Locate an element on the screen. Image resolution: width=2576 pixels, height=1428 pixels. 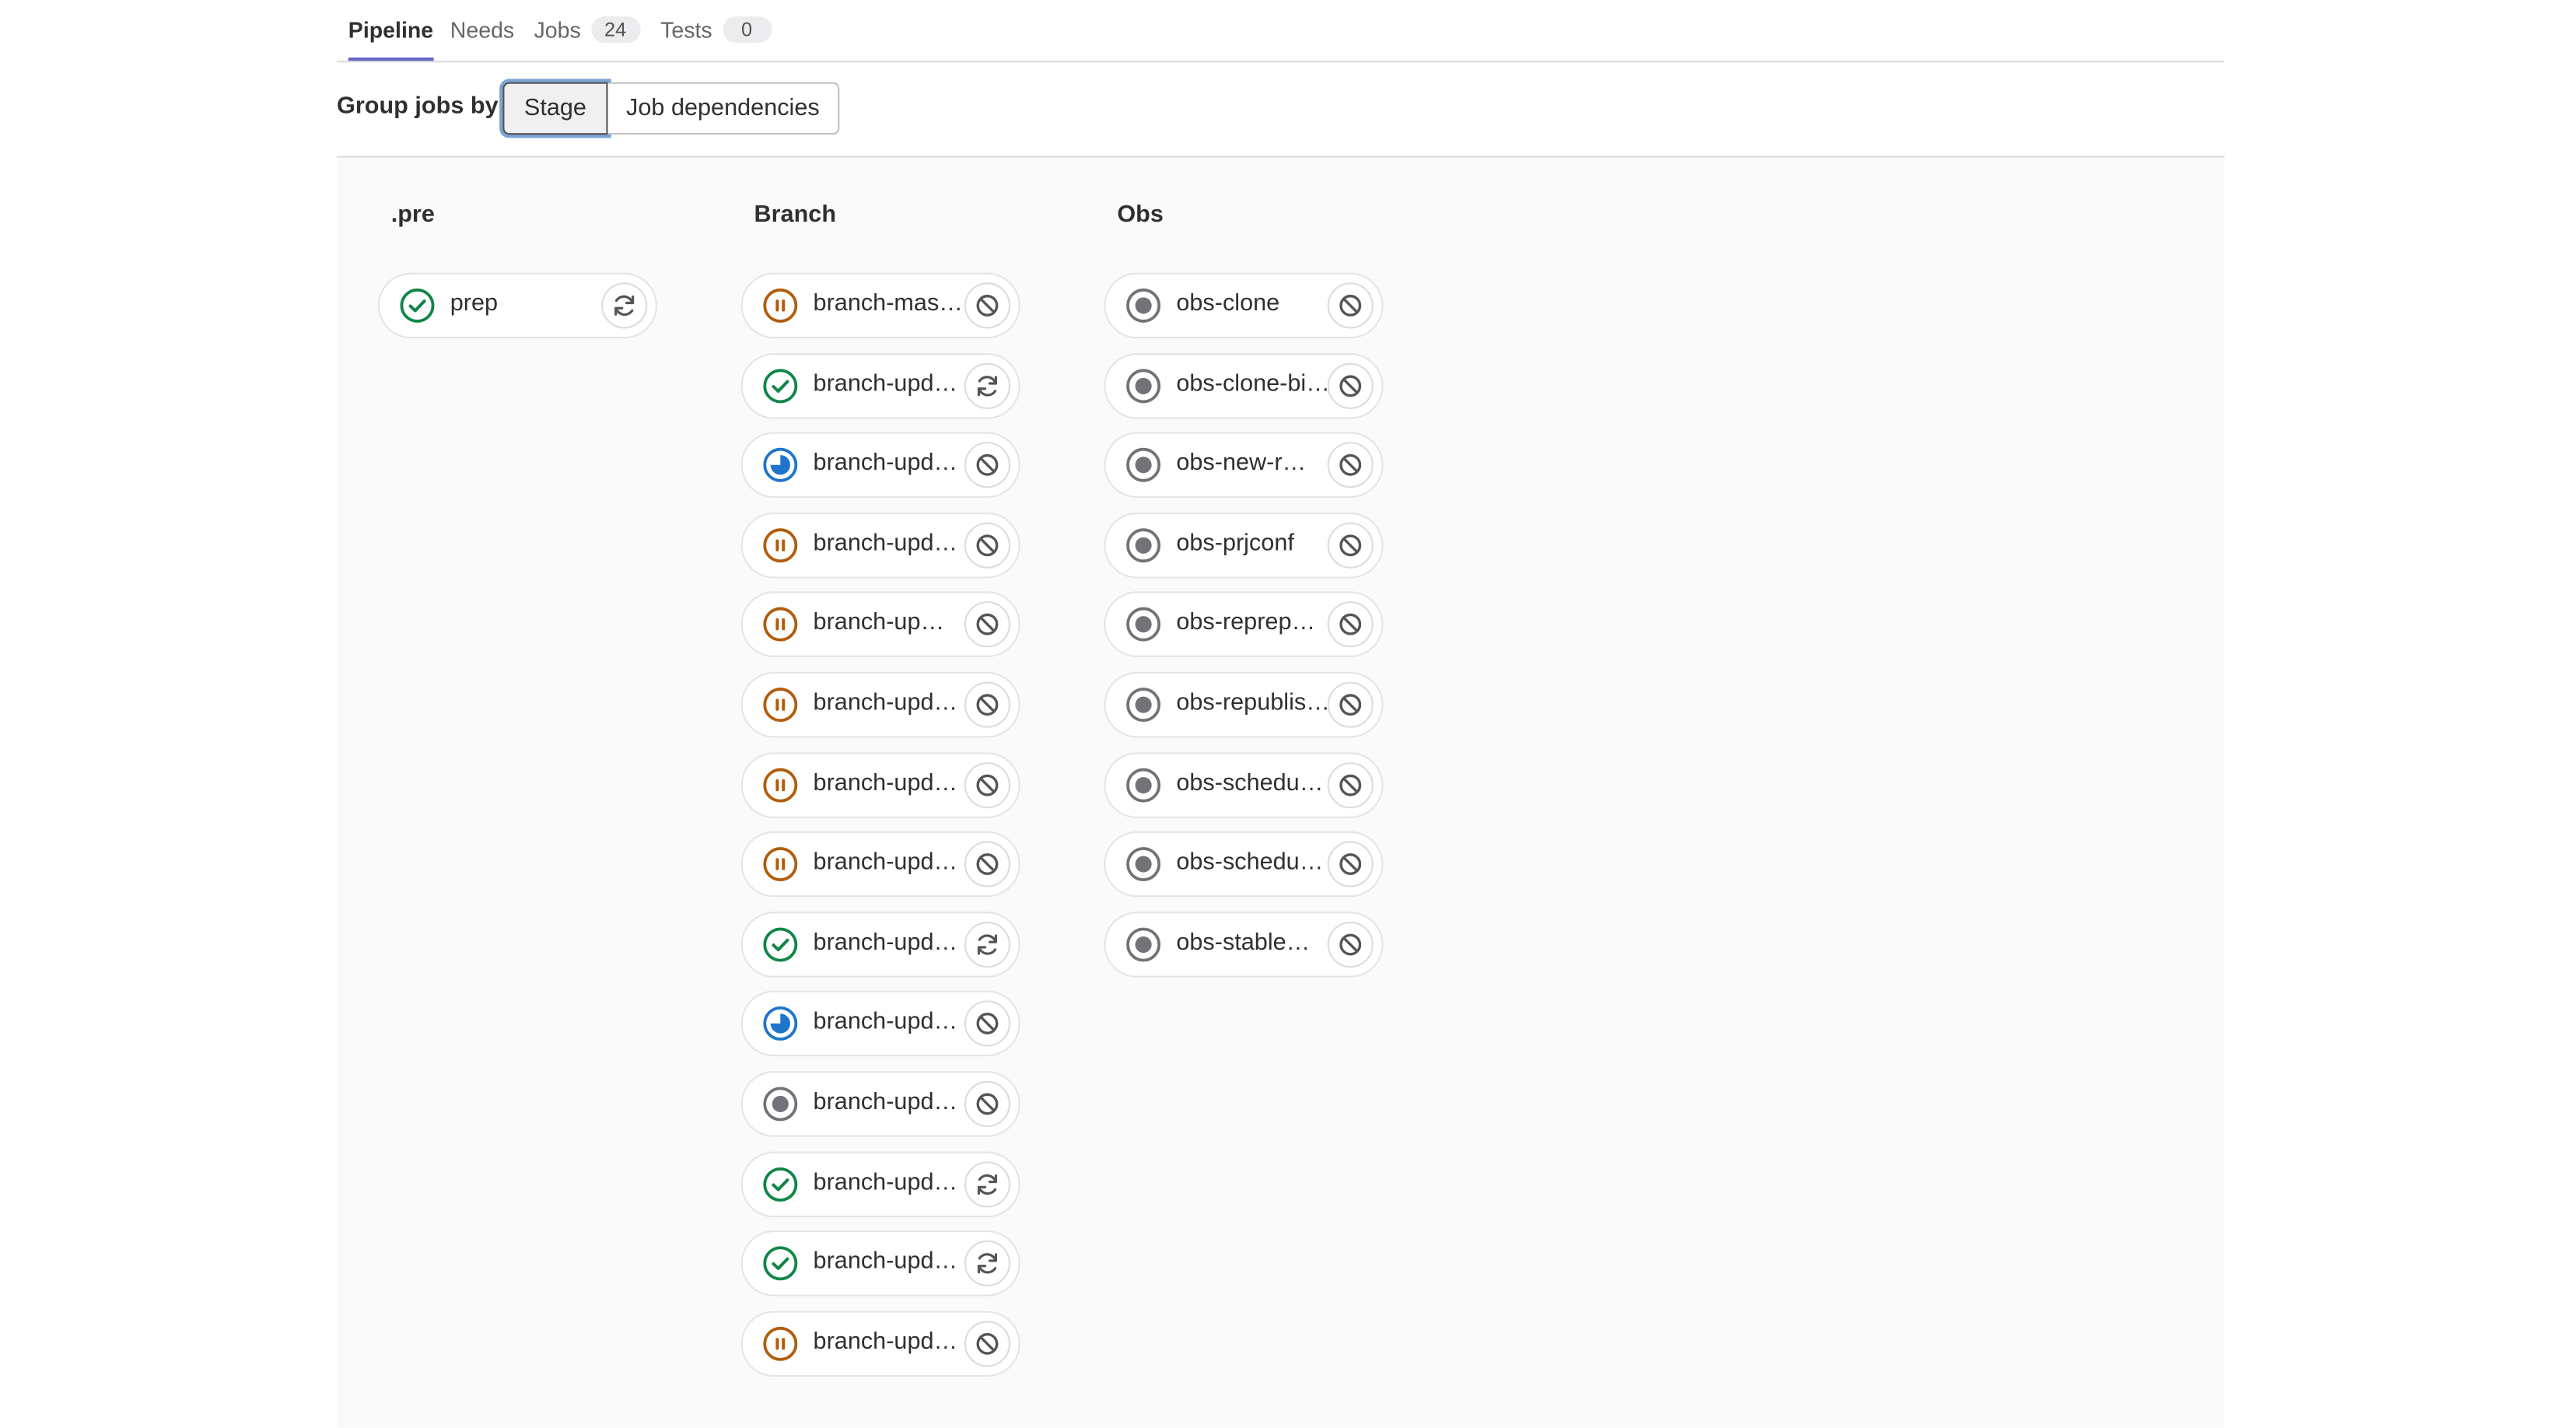
group-jobs-by-bar: Group jobs by Stage Job dependencies is located at coordinates (1280, 110).